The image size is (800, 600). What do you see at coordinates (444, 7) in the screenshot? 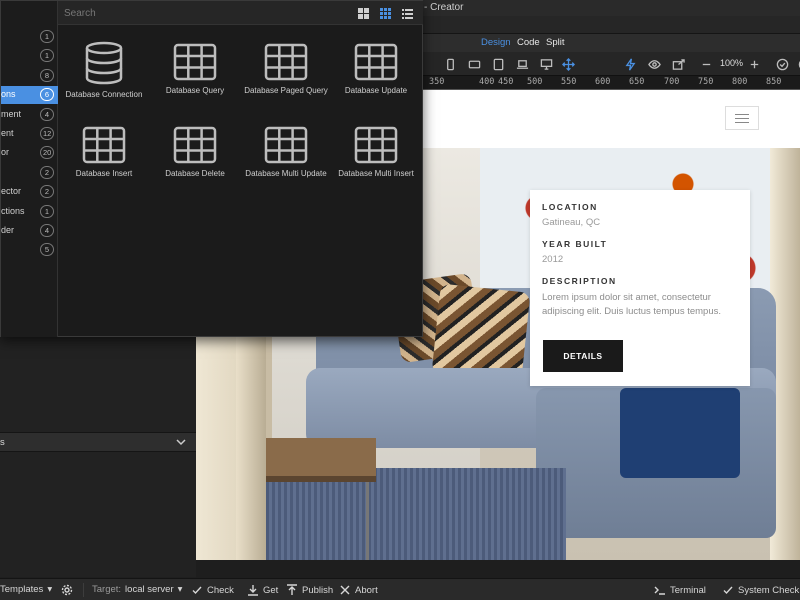
I see `window-title: - Creator` at bounding box center [444, 7].